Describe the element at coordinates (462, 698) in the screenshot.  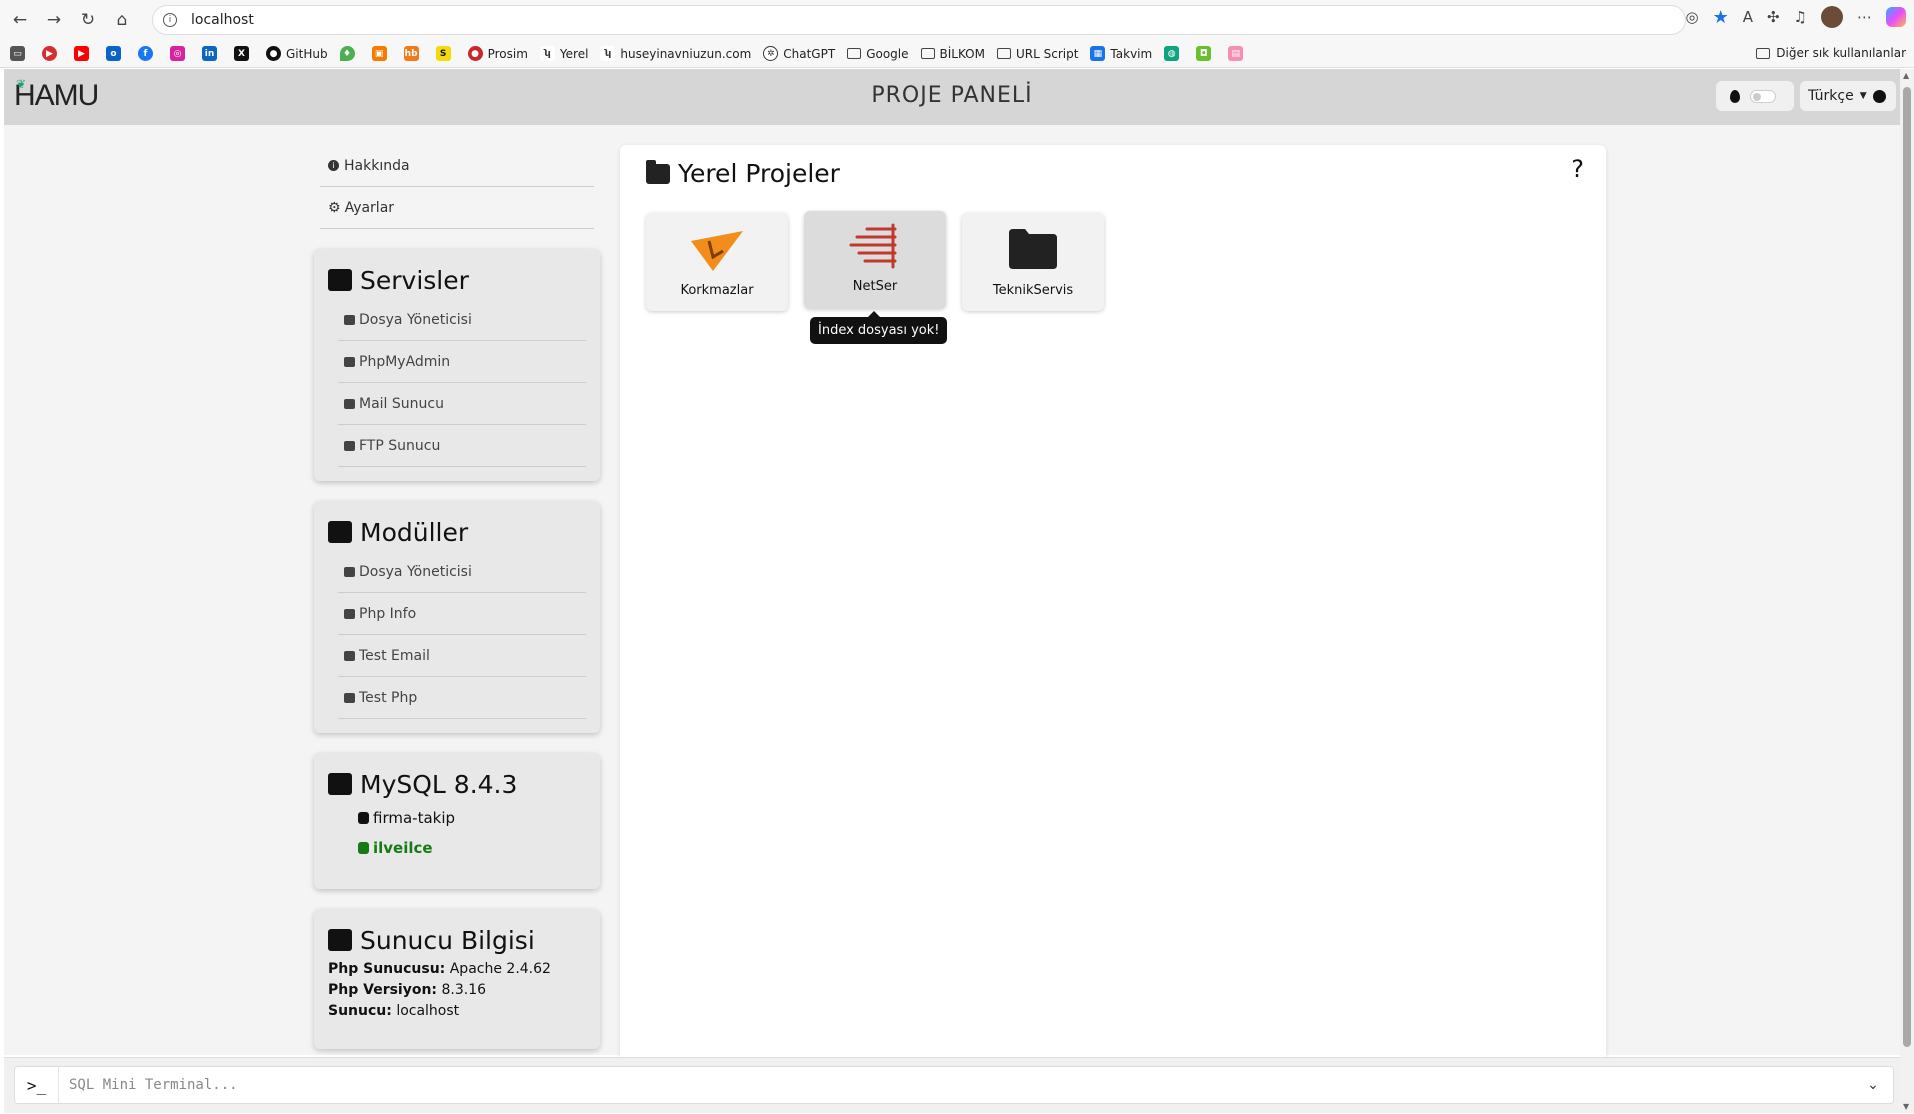
I see `module-test-php: Test Php` at that location.